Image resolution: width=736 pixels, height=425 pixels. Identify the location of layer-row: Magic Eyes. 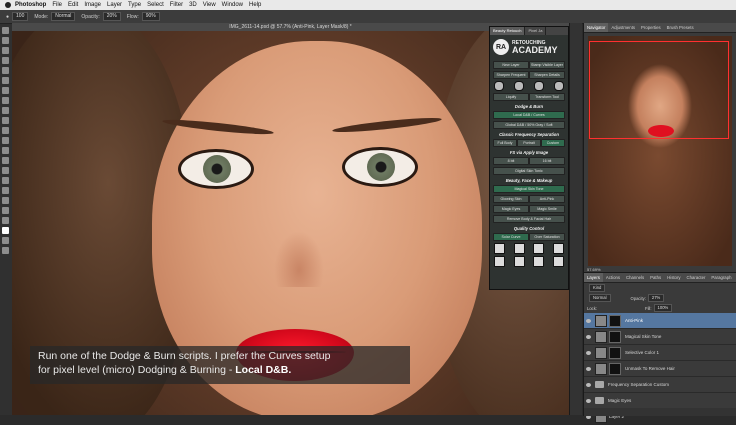
(660, 401).